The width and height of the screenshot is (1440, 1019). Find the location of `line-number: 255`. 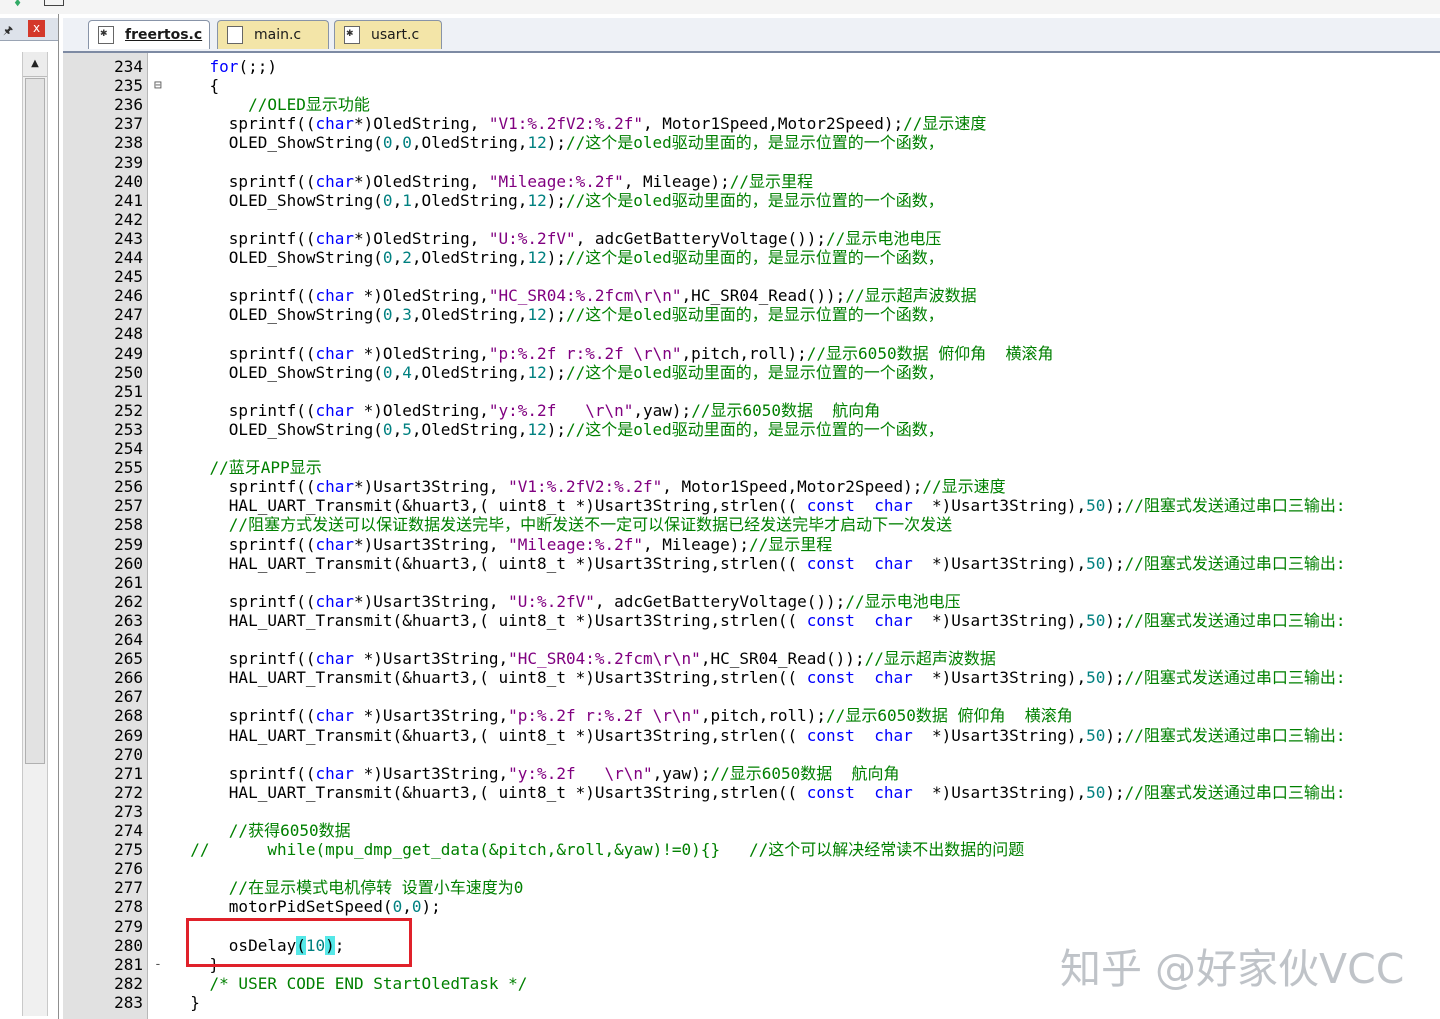

line-number: 255 is located at coordinates (103, 467).